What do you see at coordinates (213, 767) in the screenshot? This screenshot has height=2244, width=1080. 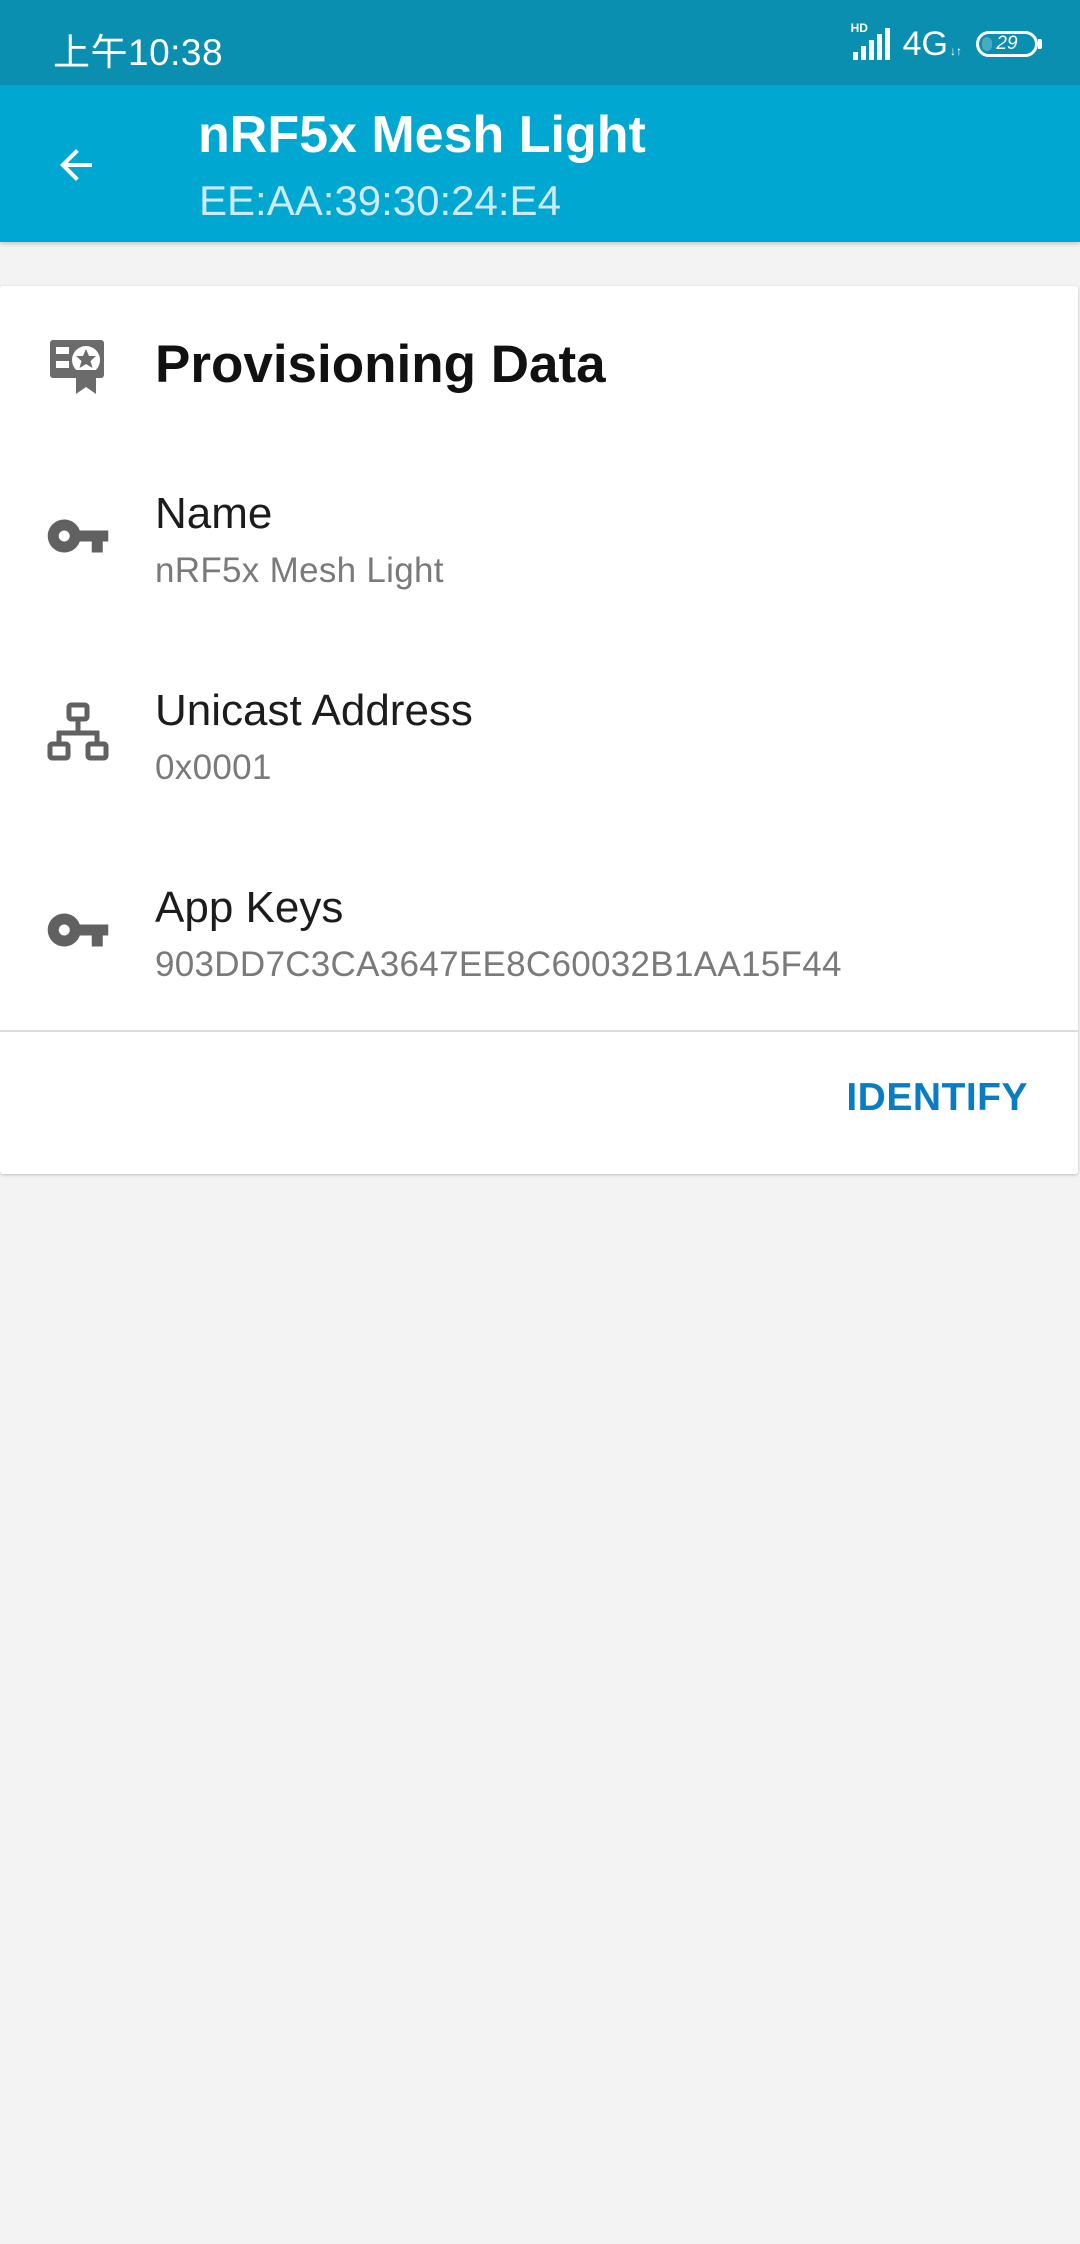 I see `row-value: 0x0001` at bounding box center [213, 767].